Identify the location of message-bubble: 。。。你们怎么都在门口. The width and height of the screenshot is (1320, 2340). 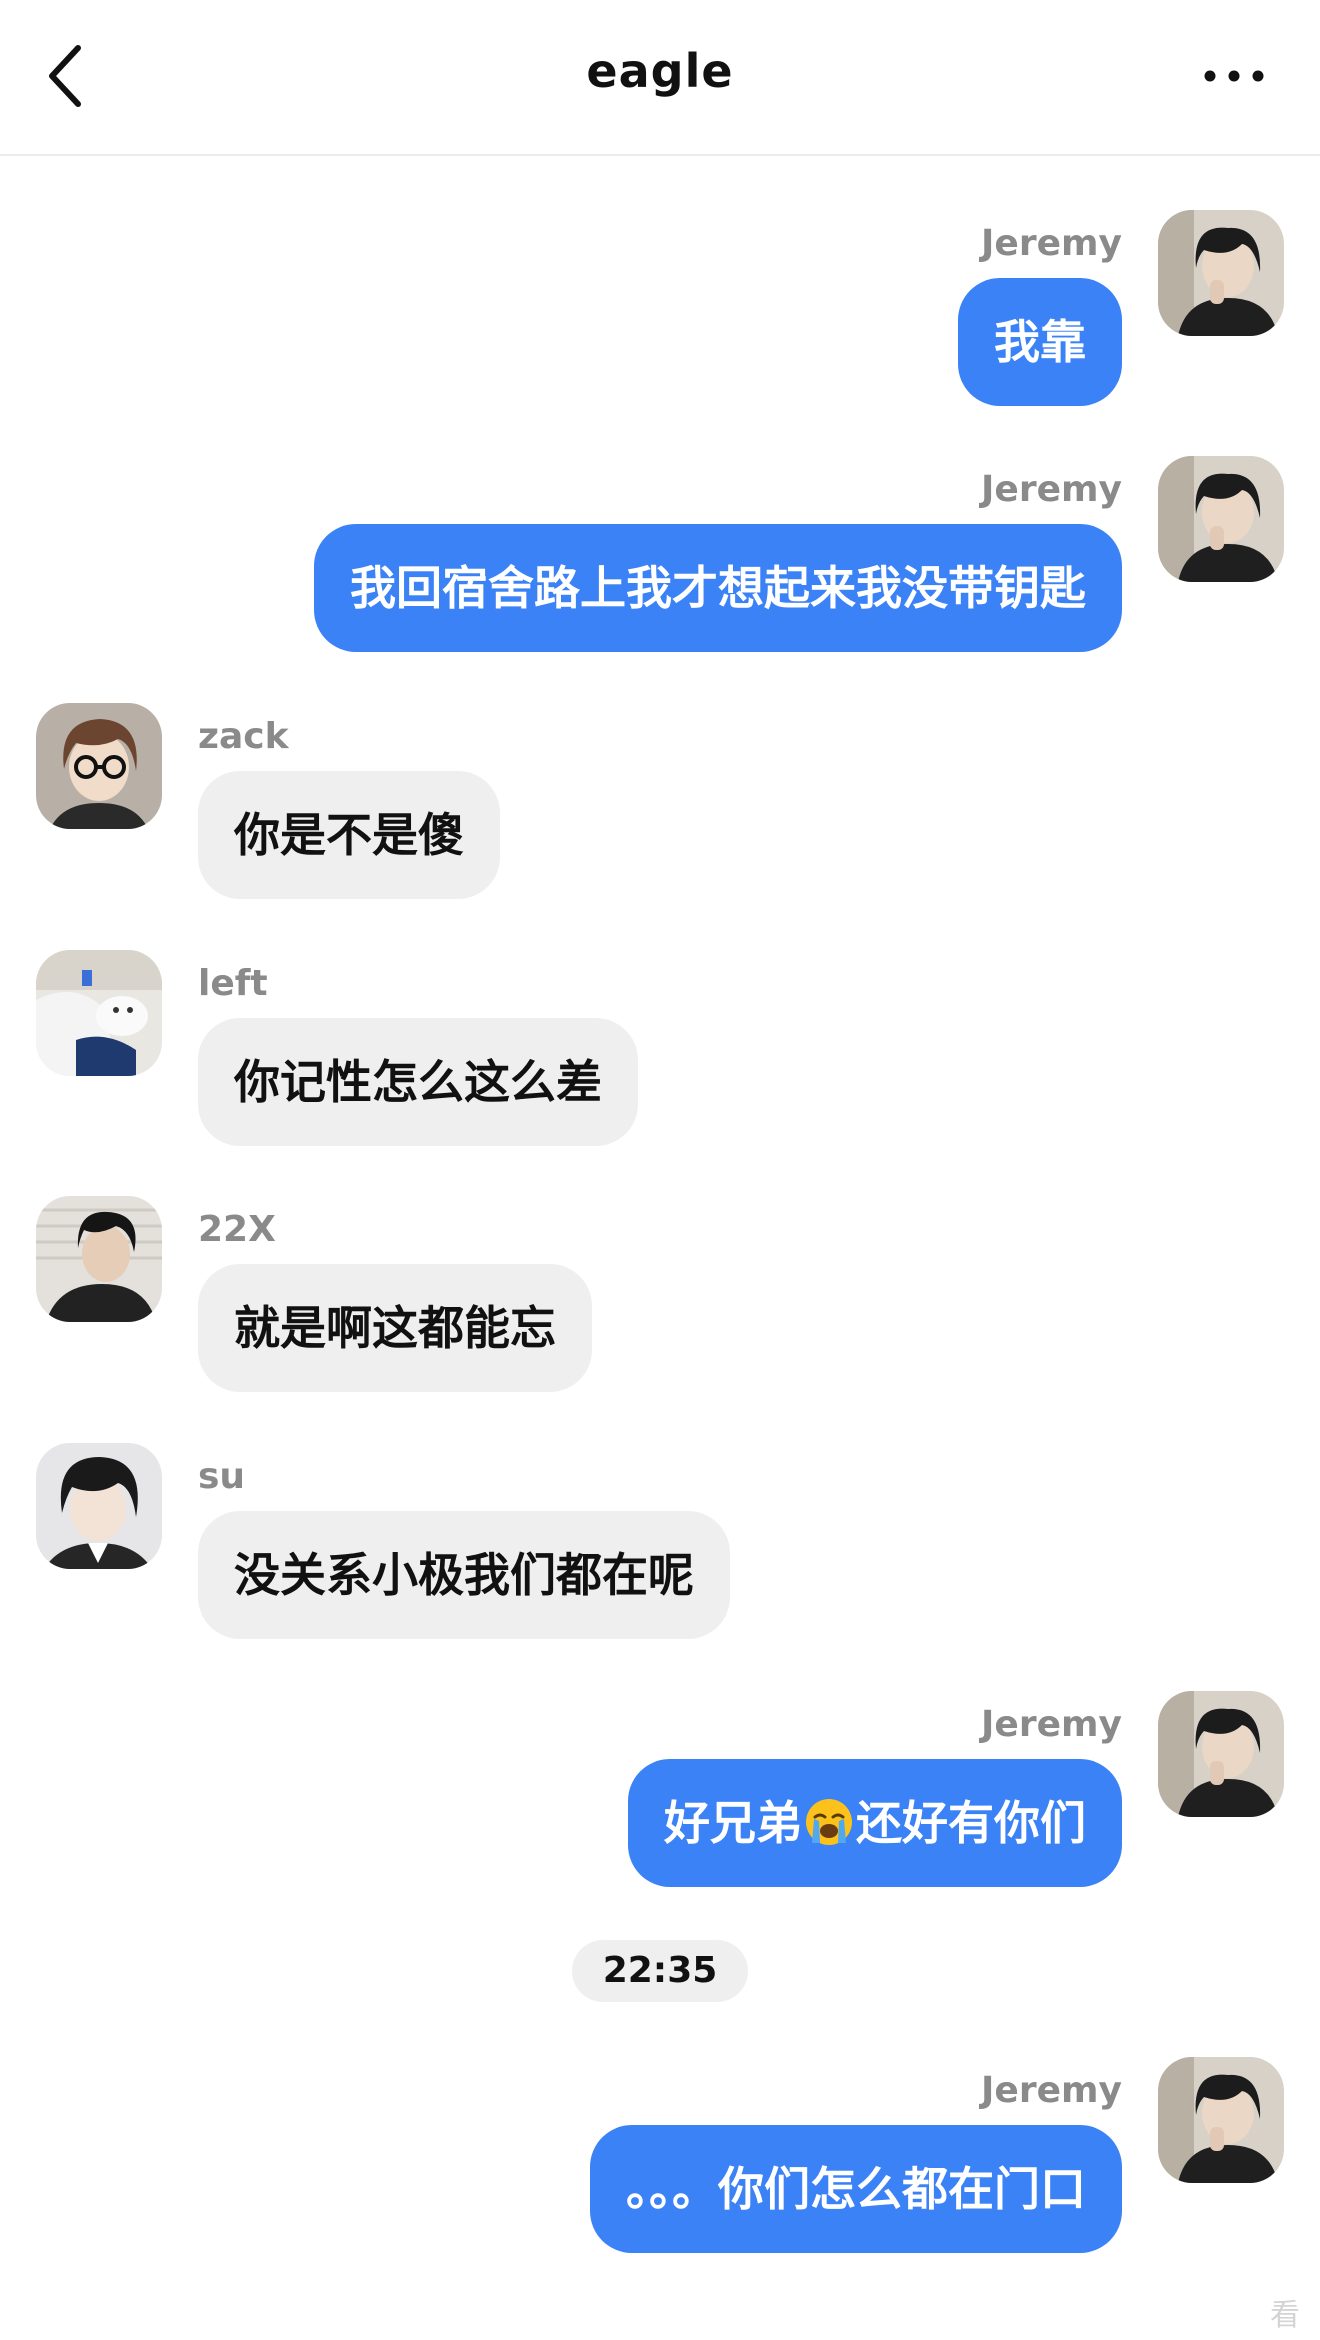
(856, 2189).